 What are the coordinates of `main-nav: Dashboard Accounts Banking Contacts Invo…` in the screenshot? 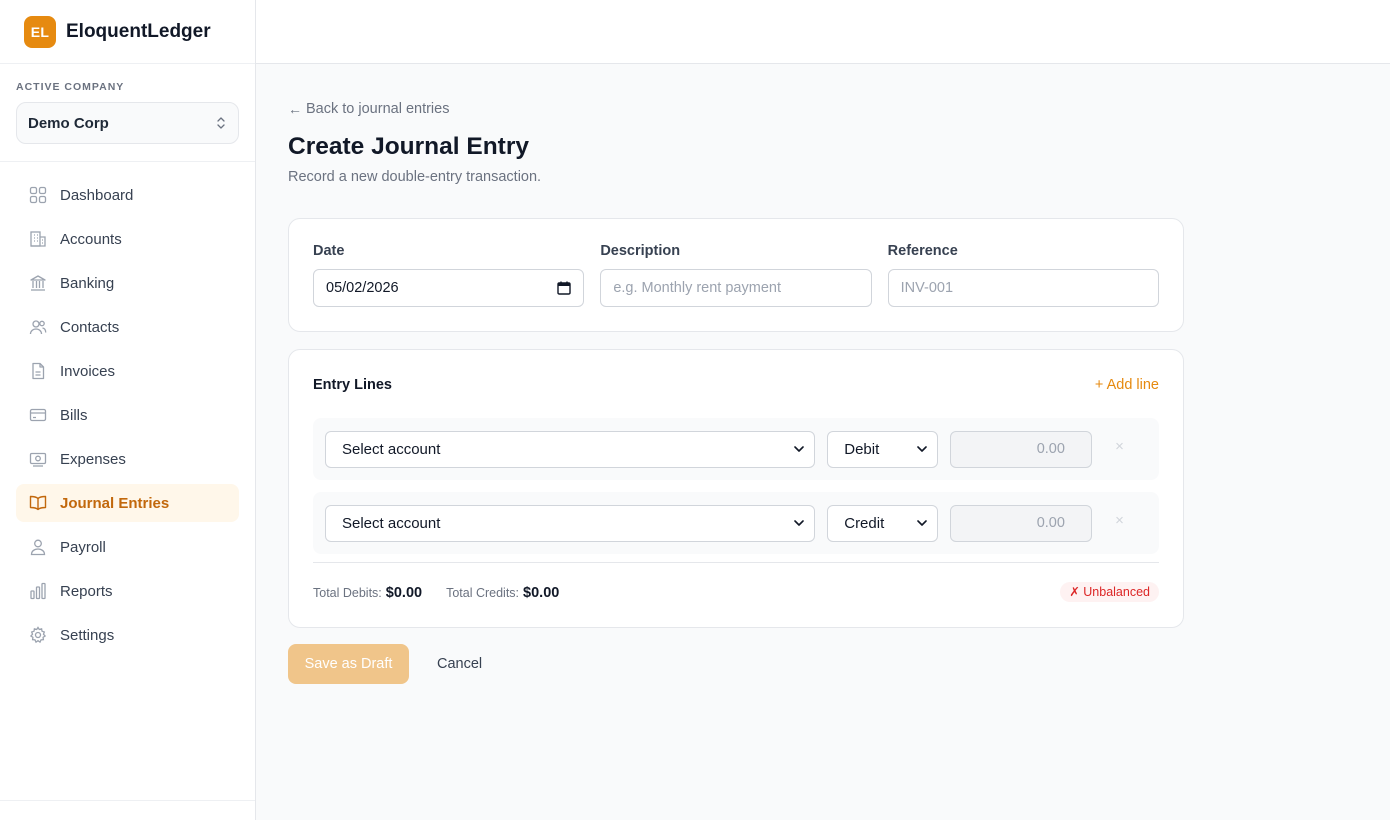 It's located at (127, 408).